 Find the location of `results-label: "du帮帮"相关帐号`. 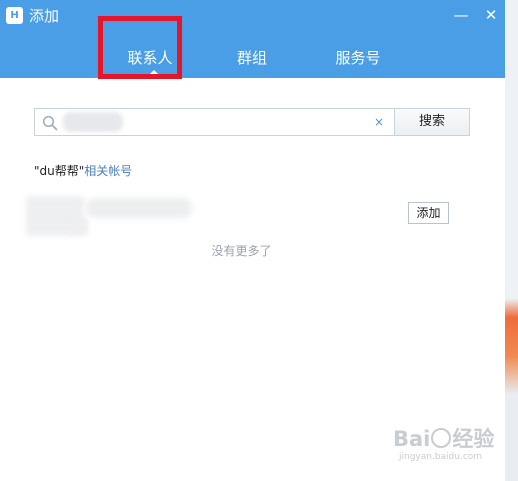

results-label: "du帮帮"相关帐号 is located at coordinates (83, 171).